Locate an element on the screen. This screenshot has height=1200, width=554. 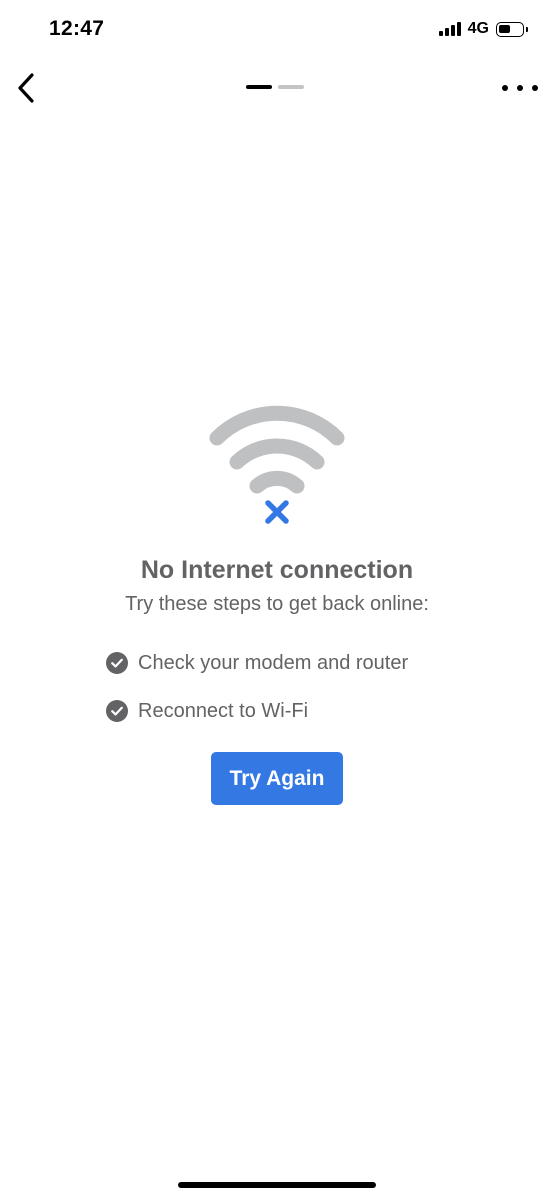
step-label: Check your modem and router is located at coordinates (273, 662).